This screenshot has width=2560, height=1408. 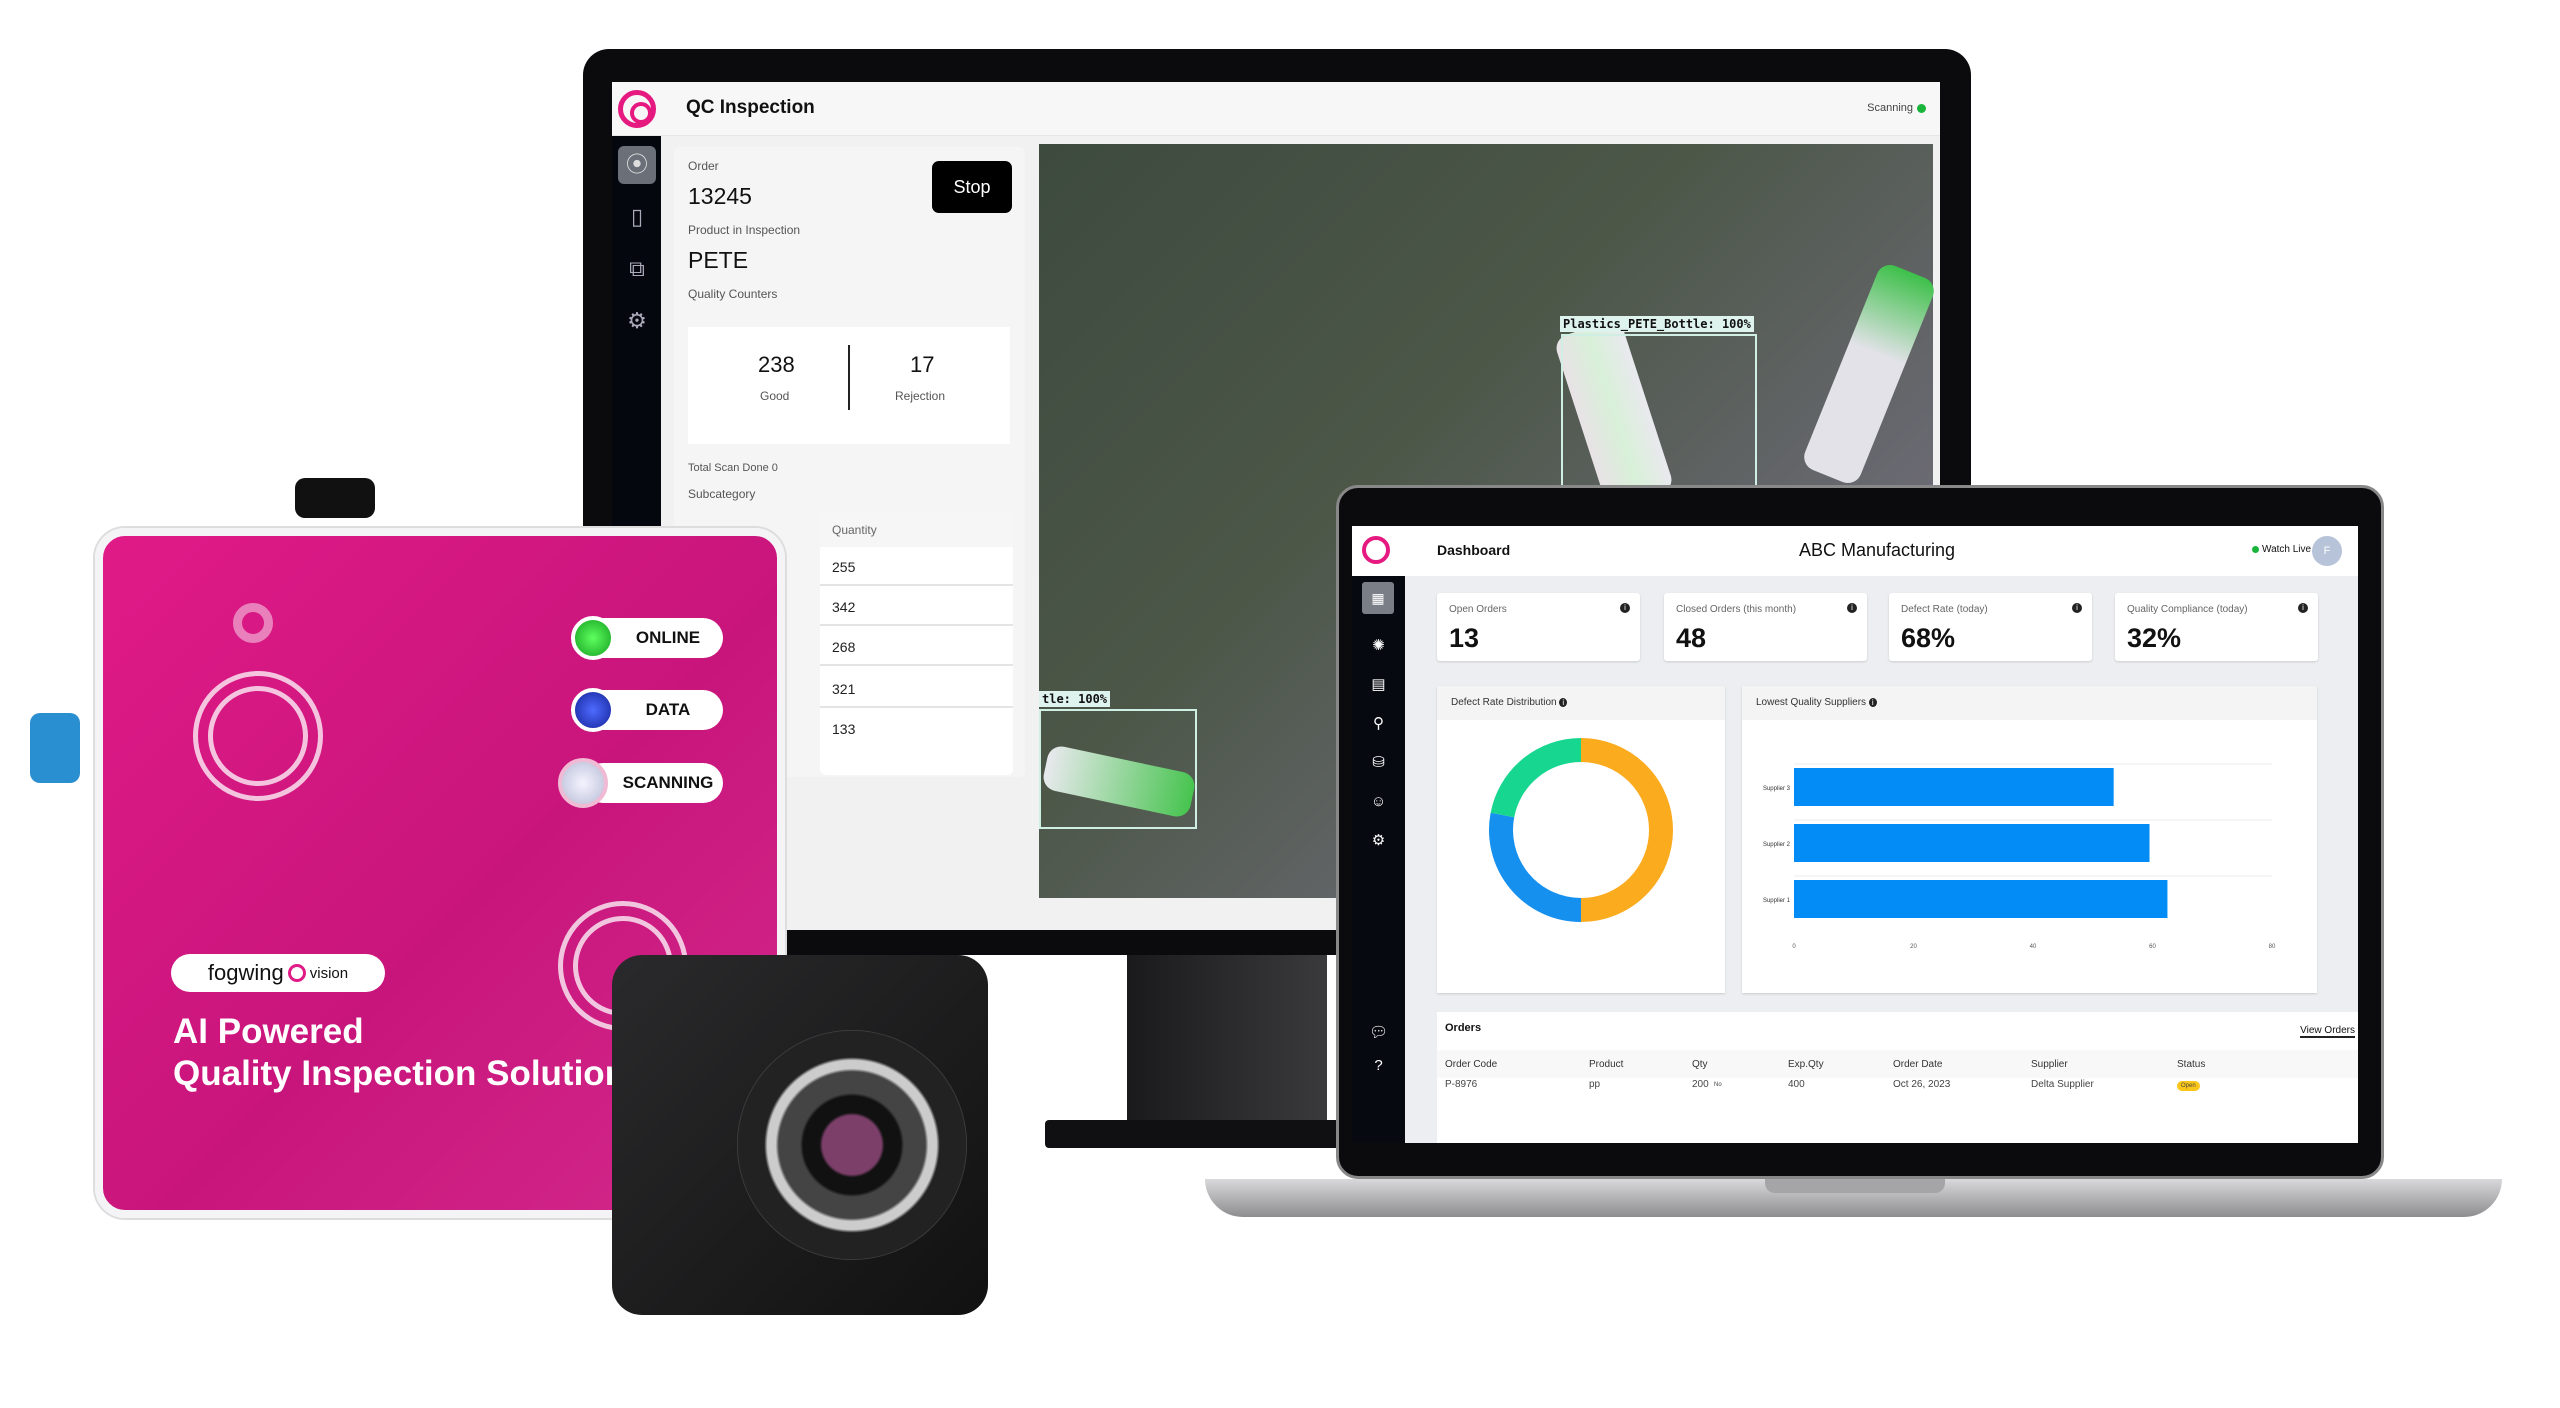 I want to click on industrial-camera, so click(x=800, y=1135).